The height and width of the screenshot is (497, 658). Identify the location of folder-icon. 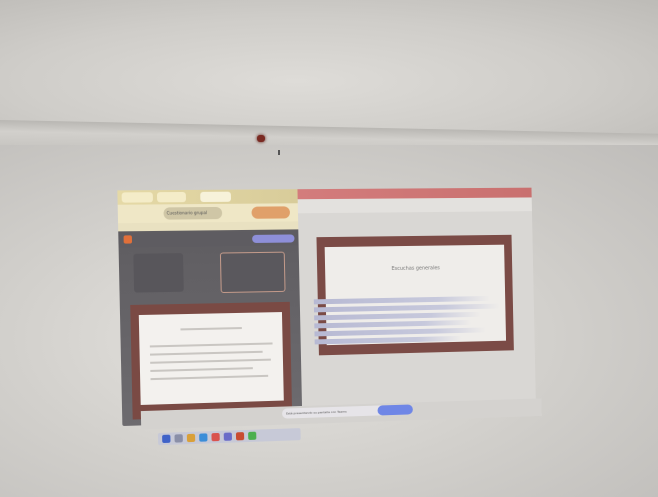
(191, 438).